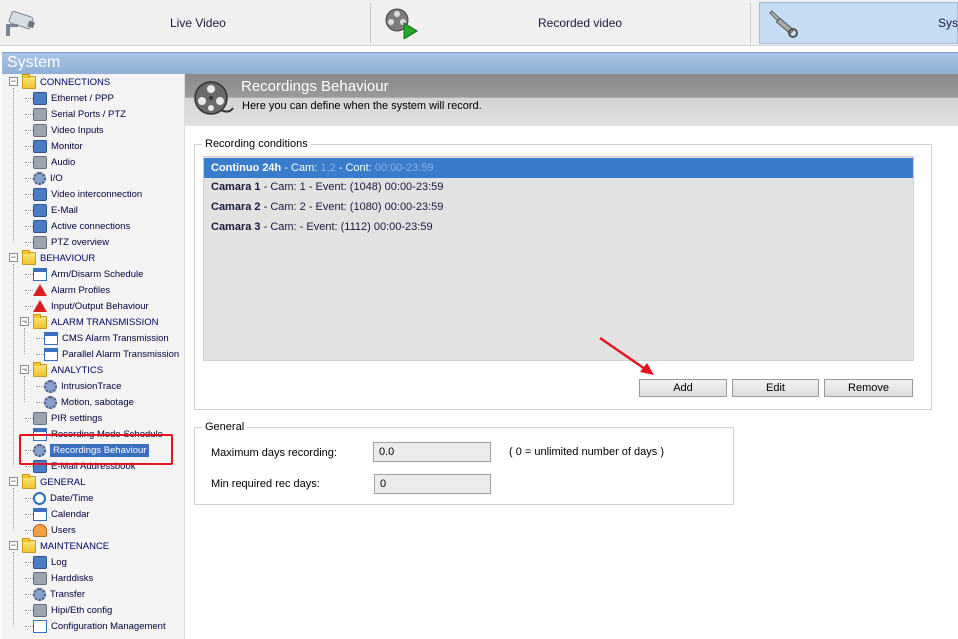 This screenshot has height=639, width=958. I want to click on tree-label: E-Mail, so click(64, 210).